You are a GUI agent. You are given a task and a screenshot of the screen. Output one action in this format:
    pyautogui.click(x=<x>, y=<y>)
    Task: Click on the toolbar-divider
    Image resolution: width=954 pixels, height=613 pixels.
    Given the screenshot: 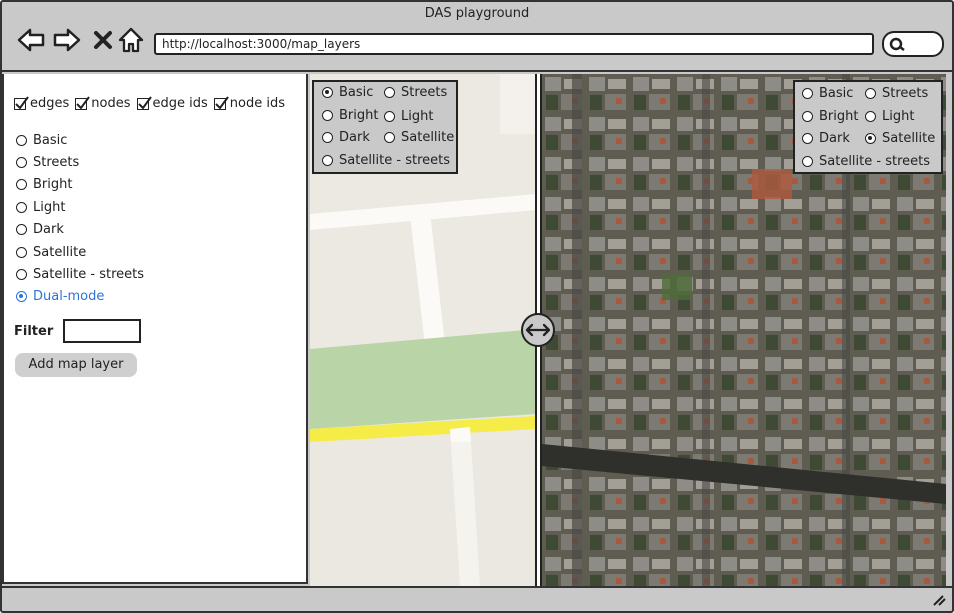 What is the action you would take?
    pyautogui.click(x=477, y=71)
    